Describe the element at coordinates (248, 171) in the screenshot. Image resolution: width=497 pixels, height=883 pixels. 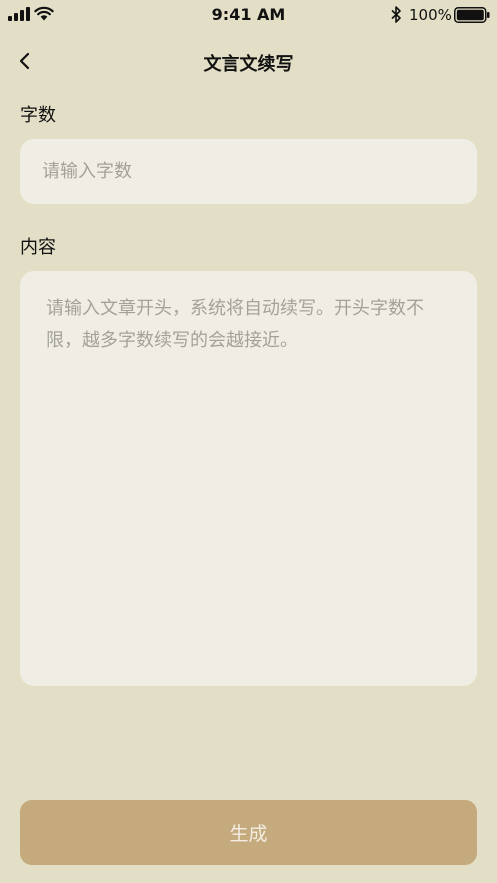
I see `count-input` at that location.